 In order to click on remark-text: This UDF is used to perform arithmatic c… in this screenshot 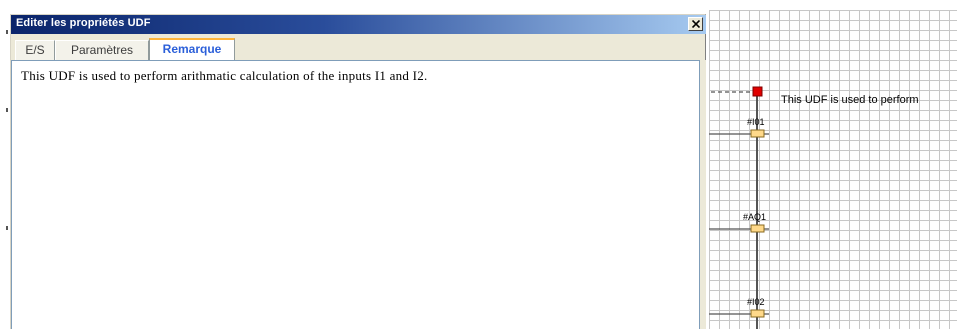, I will do `click(224, 75)`.